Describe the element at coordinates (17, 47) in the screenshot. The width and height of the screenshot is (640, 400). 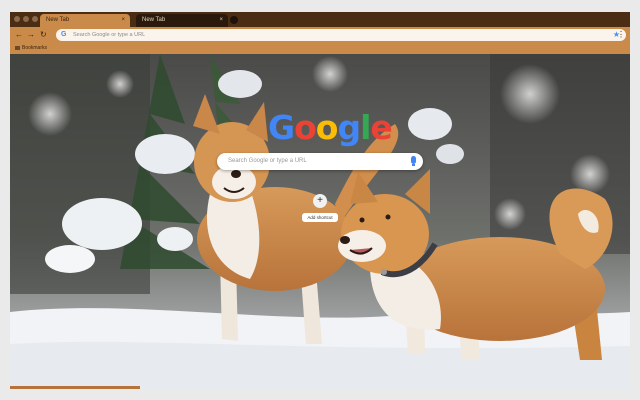
I see `folder-icon` at that location.